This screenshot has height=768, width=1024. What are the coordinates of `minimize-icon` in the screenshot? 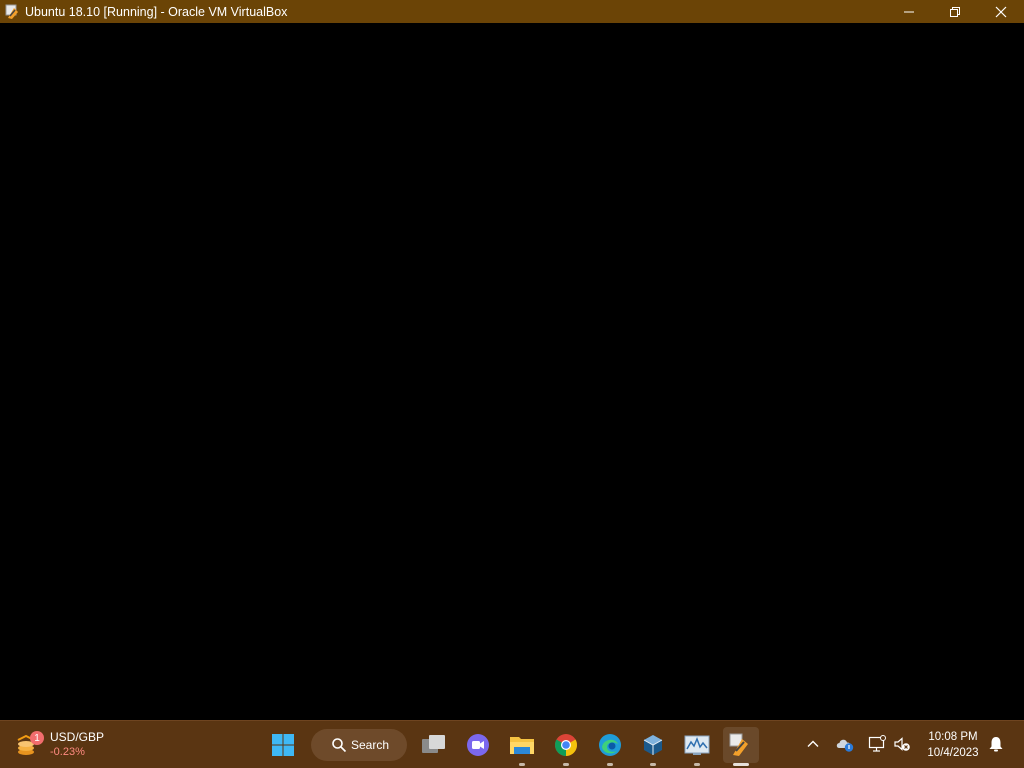 It's located at (909, 11).